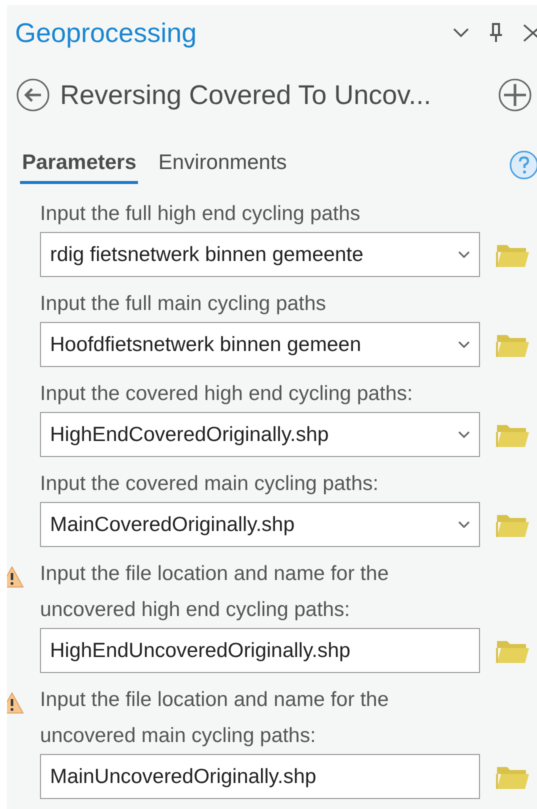  Describe the element at coordinates (515, 95) in the screenshot. I see `add-icon` at that location.